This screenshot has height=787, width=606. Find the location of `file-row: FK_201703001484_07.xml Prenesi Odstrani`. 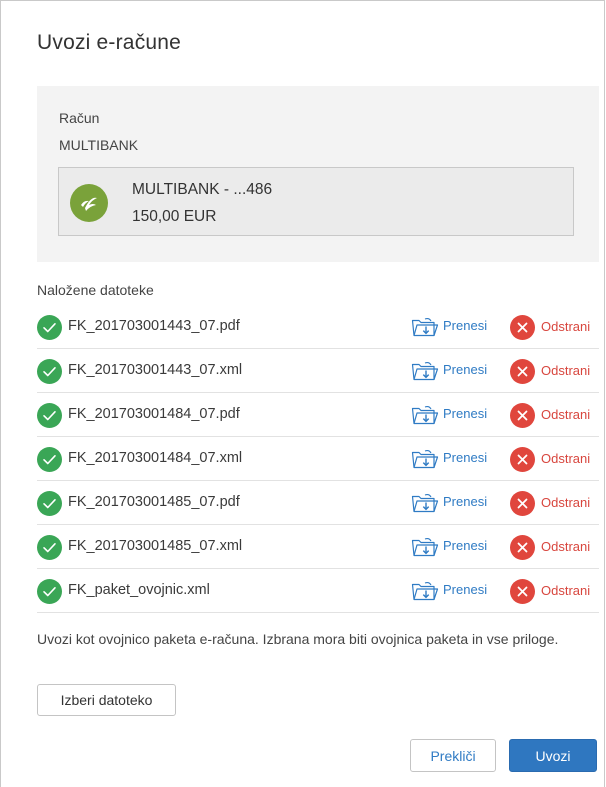

file-row: FK_201703001484_07.xml Prenesi Odstrani is located at coordinates (318, 459).